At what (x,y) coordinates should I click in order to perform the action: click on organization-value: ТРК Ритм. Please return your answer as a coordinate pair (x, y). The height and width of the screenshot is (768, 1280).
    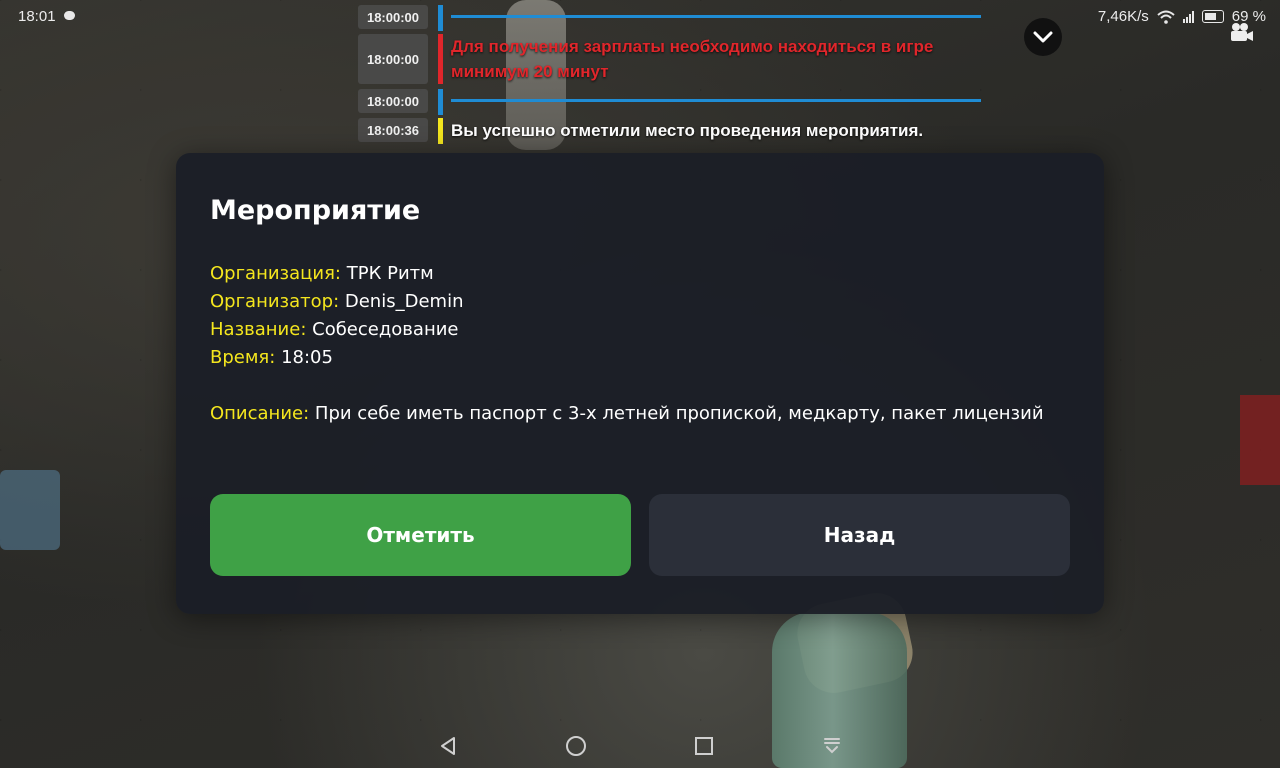
    Looking at the image, I should click on (390, 273).